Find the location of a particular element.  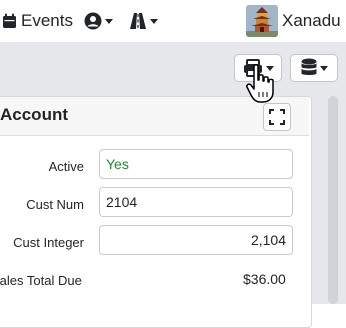

user-profile: Xanadu is located at coordinates (293, 21).